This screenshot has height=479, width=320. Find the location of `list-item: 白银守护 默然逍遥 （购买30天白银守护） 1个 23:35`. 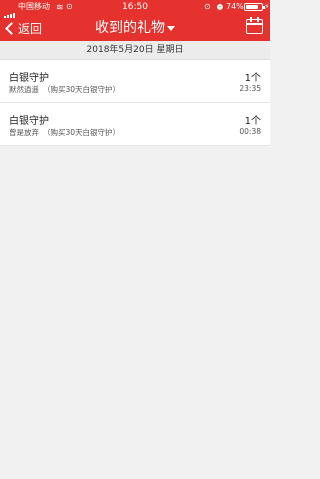

list-item: 白银守护 默然逍遥 （购买30天白银守护） 1个 23:35 is located at coordinates (135, 81).